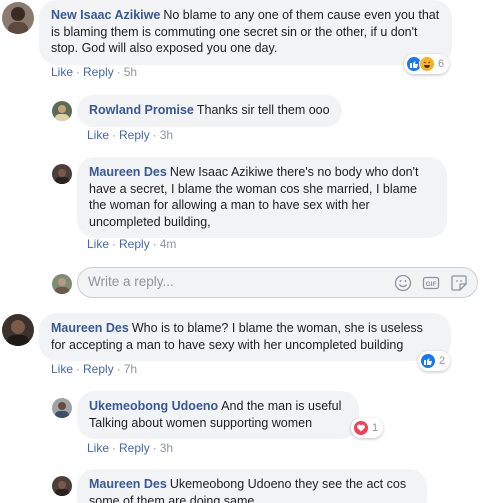 This screenshot has height=503, width=483. Describe the element at coordinates (105, 15) in the screenshot. I see `commenter-name: New Isaac Azikiwe` at that location.